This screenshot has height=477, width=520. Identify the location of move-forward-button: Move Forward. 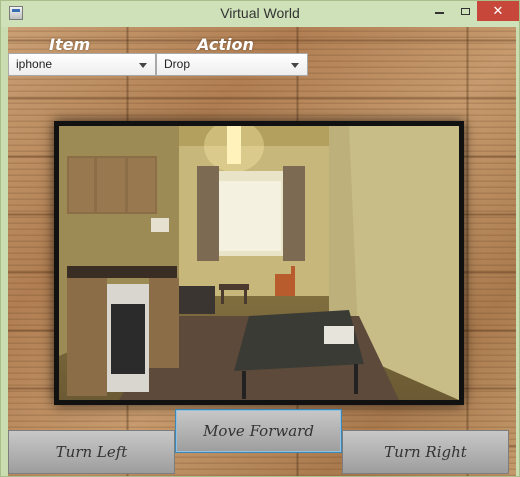
(258, 431).